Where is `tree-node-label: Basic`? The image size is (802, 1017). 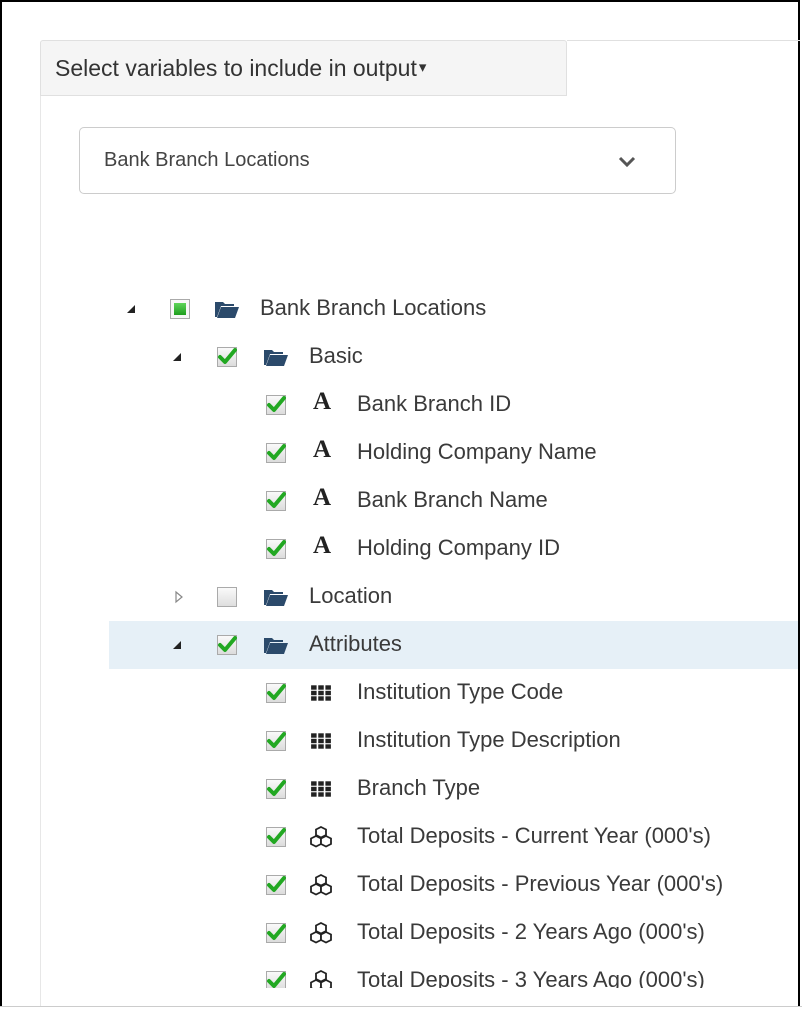 tree-node-label: Basic is located at coordinates (336, 356).